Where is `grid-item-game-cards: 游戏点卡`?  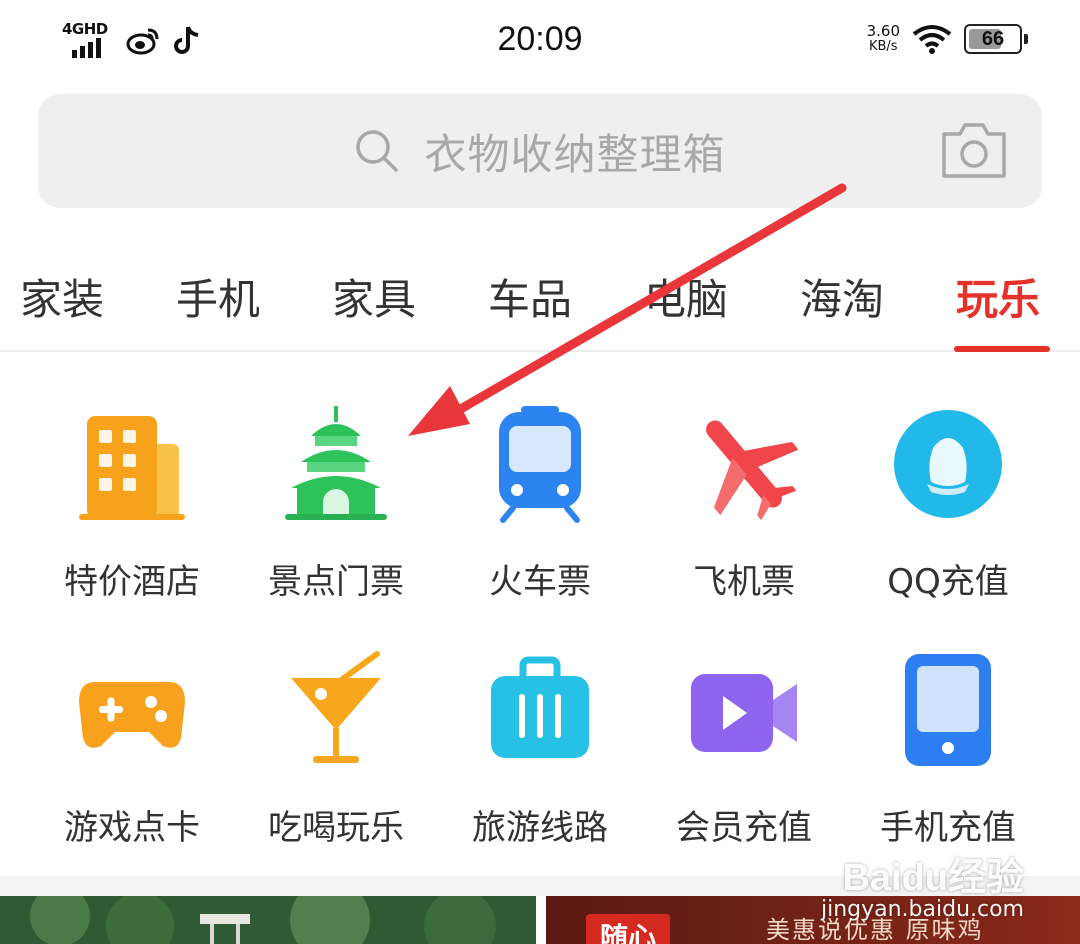 grid-item-game-cards: 游戏点卡 is located at coordinates (132, 751).